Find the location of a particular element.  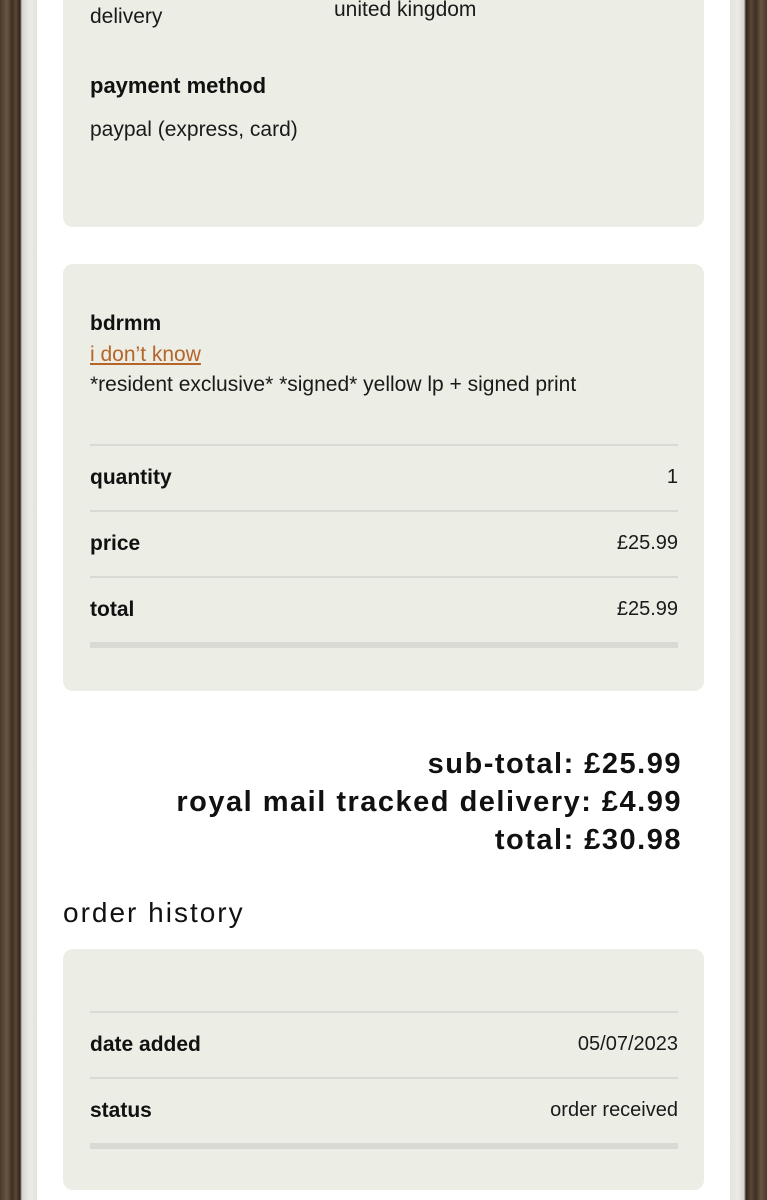

decorative-right-border is located at coordinates (748, 600).